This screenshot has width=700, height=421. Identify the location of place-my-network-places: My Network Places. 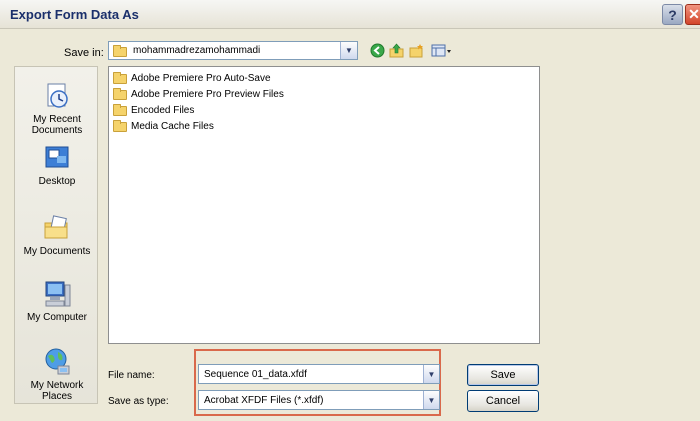
(57, 374).